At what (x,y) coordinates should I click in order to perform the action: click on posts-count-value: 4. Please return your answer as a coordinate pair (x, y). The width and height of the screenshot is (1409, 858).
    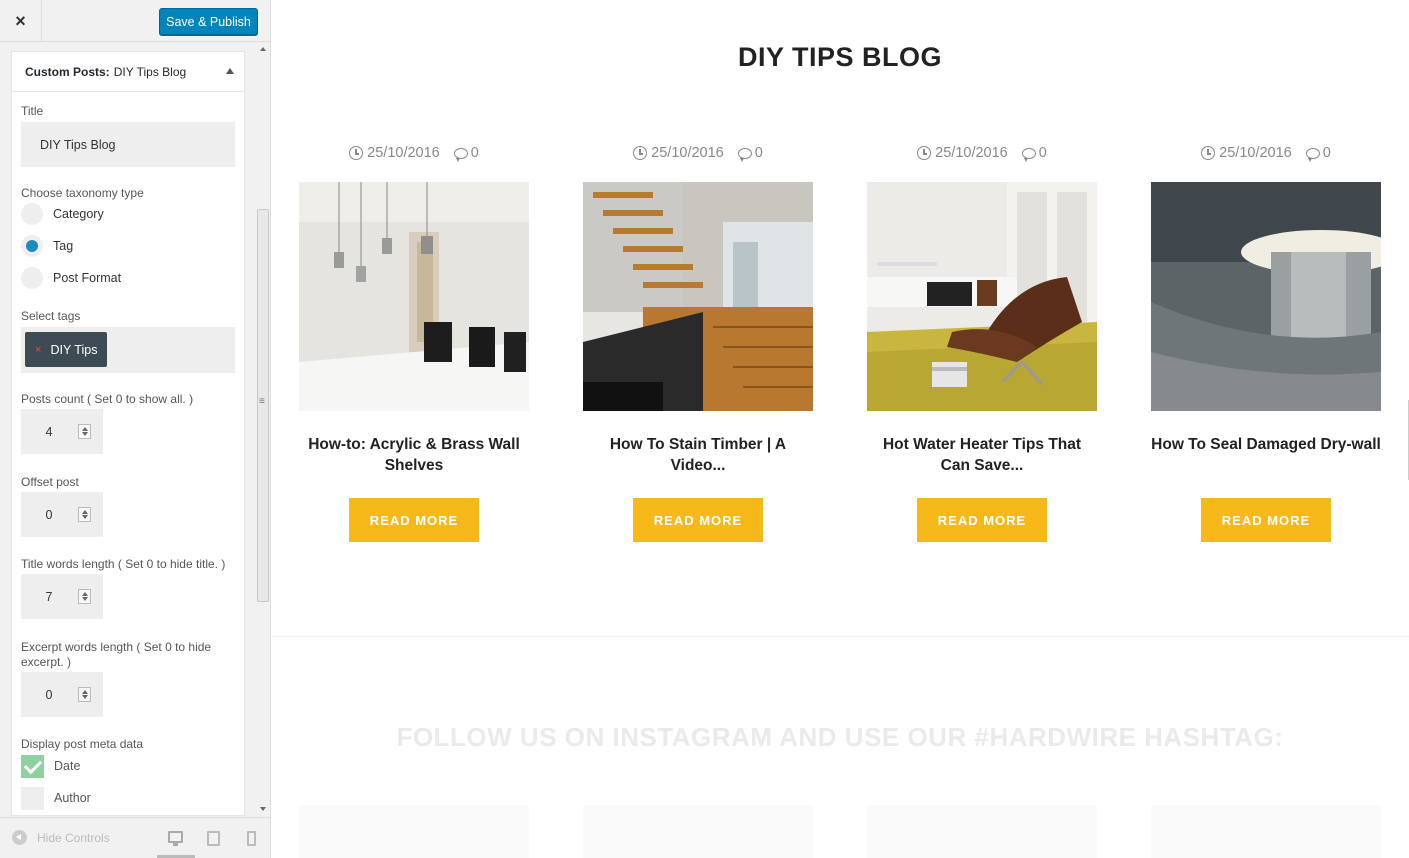
    Looking at the image, I should click on (49, 431).